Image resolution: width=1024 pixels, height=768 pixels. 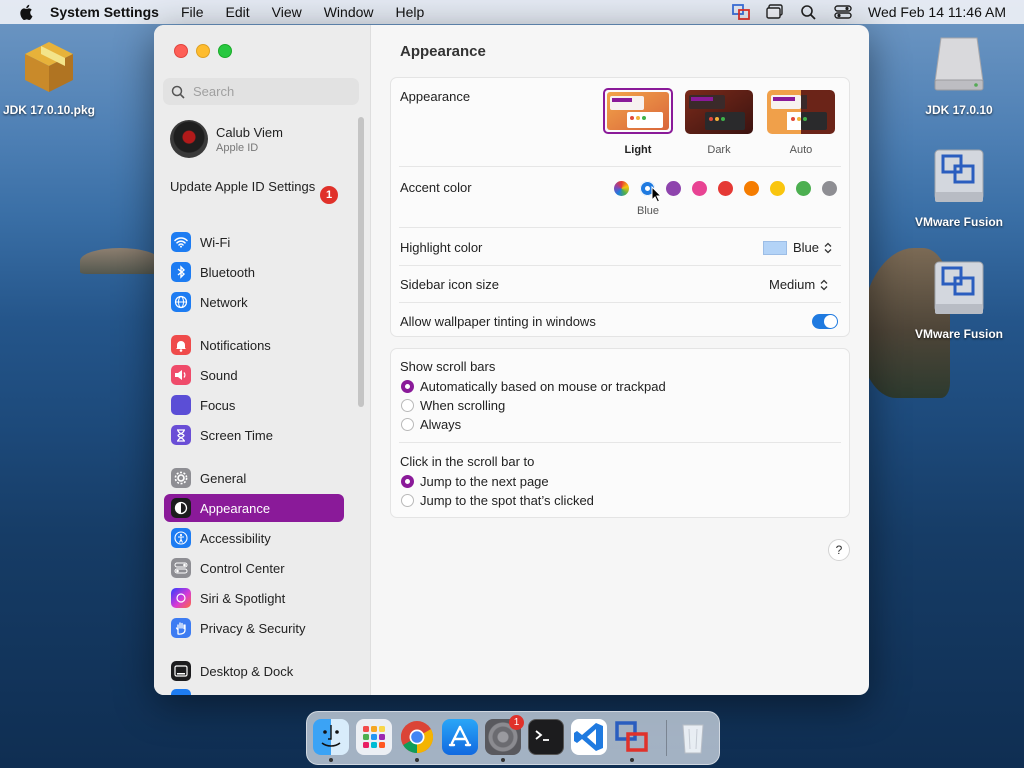 What do you see at coordinates (238, 12) in the screenshot?
I see `menu-edit: Edit` at bounding box center [238, 12].